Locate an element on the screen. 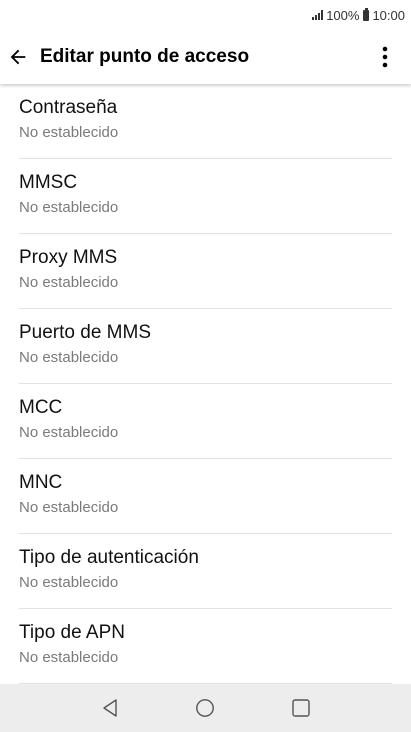 This screenshot has width=411, height=732. setting-mcc: MCC No establecido is located at coordinates (205, 421).